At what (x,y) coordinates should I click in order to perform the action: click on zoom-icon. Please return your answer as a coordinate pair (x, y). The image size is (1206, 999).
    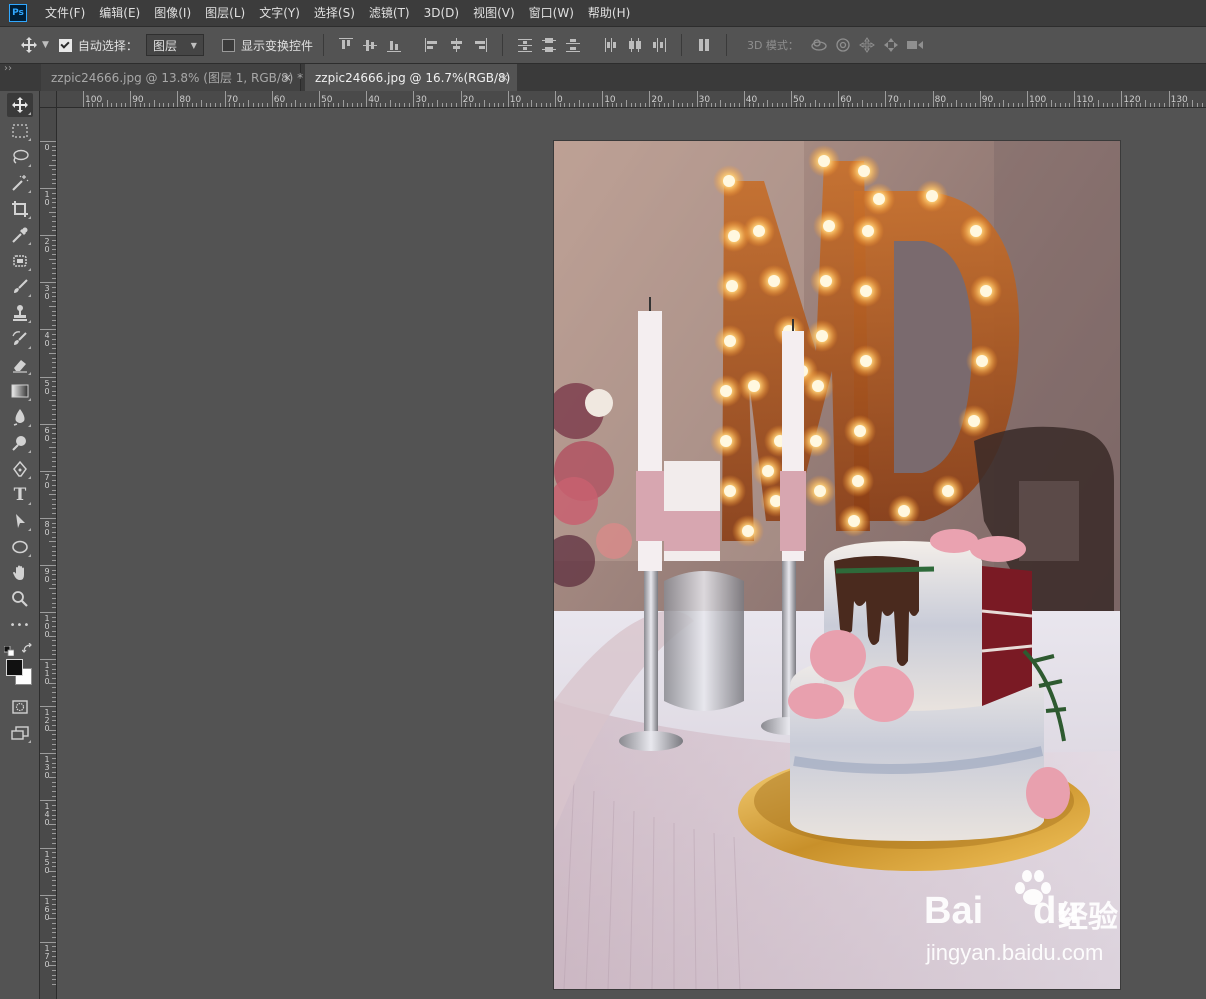
    Looking at the image, I should click on (20, 599).